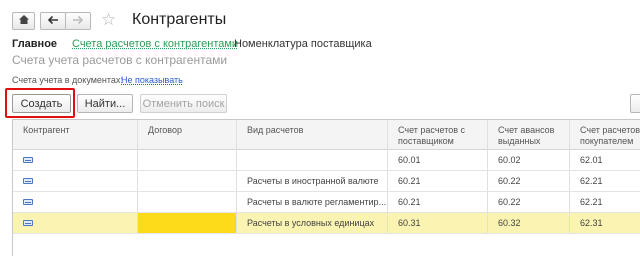  What do you see at coordinates (187, 134) in the screenshot?
I see `column-header-contract: Договор` at bounding box center [187, 134].